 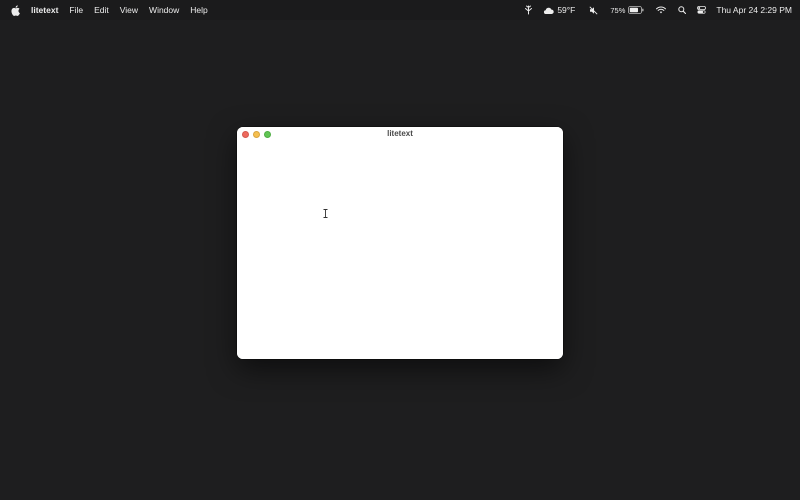 I want to click on menu-file: File, so click(x=76, y=10).